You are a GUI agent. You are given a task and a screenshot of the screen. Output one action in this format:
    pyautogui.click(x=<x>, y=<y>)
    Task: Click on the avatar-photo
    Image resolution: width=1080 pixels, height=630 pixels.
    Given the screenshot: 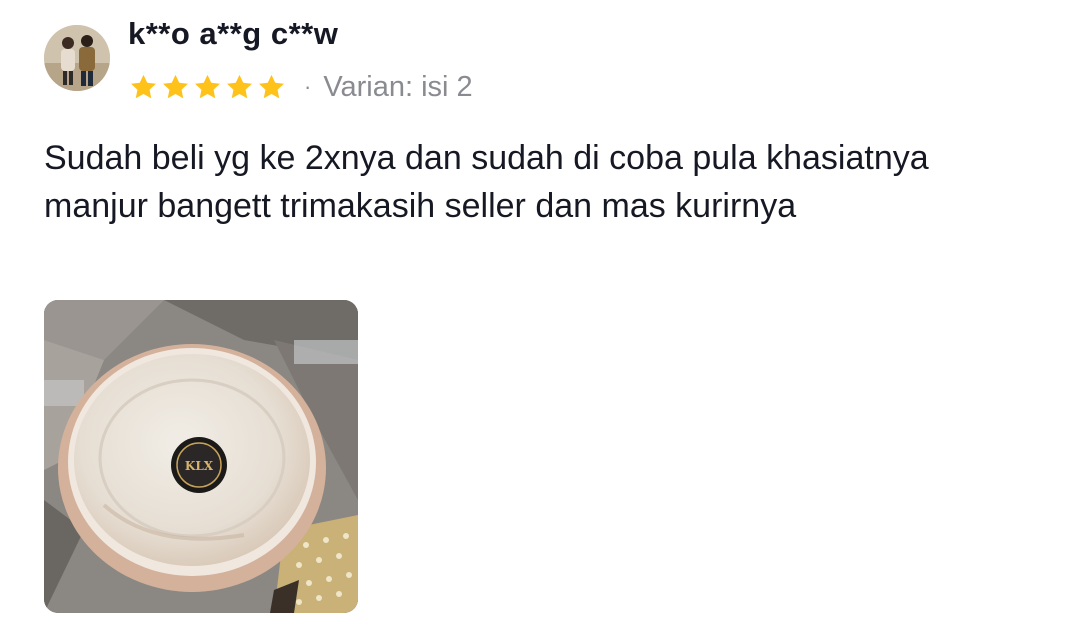 What is the action you would take?
    pyautogui.click(x=77, y=58)
    